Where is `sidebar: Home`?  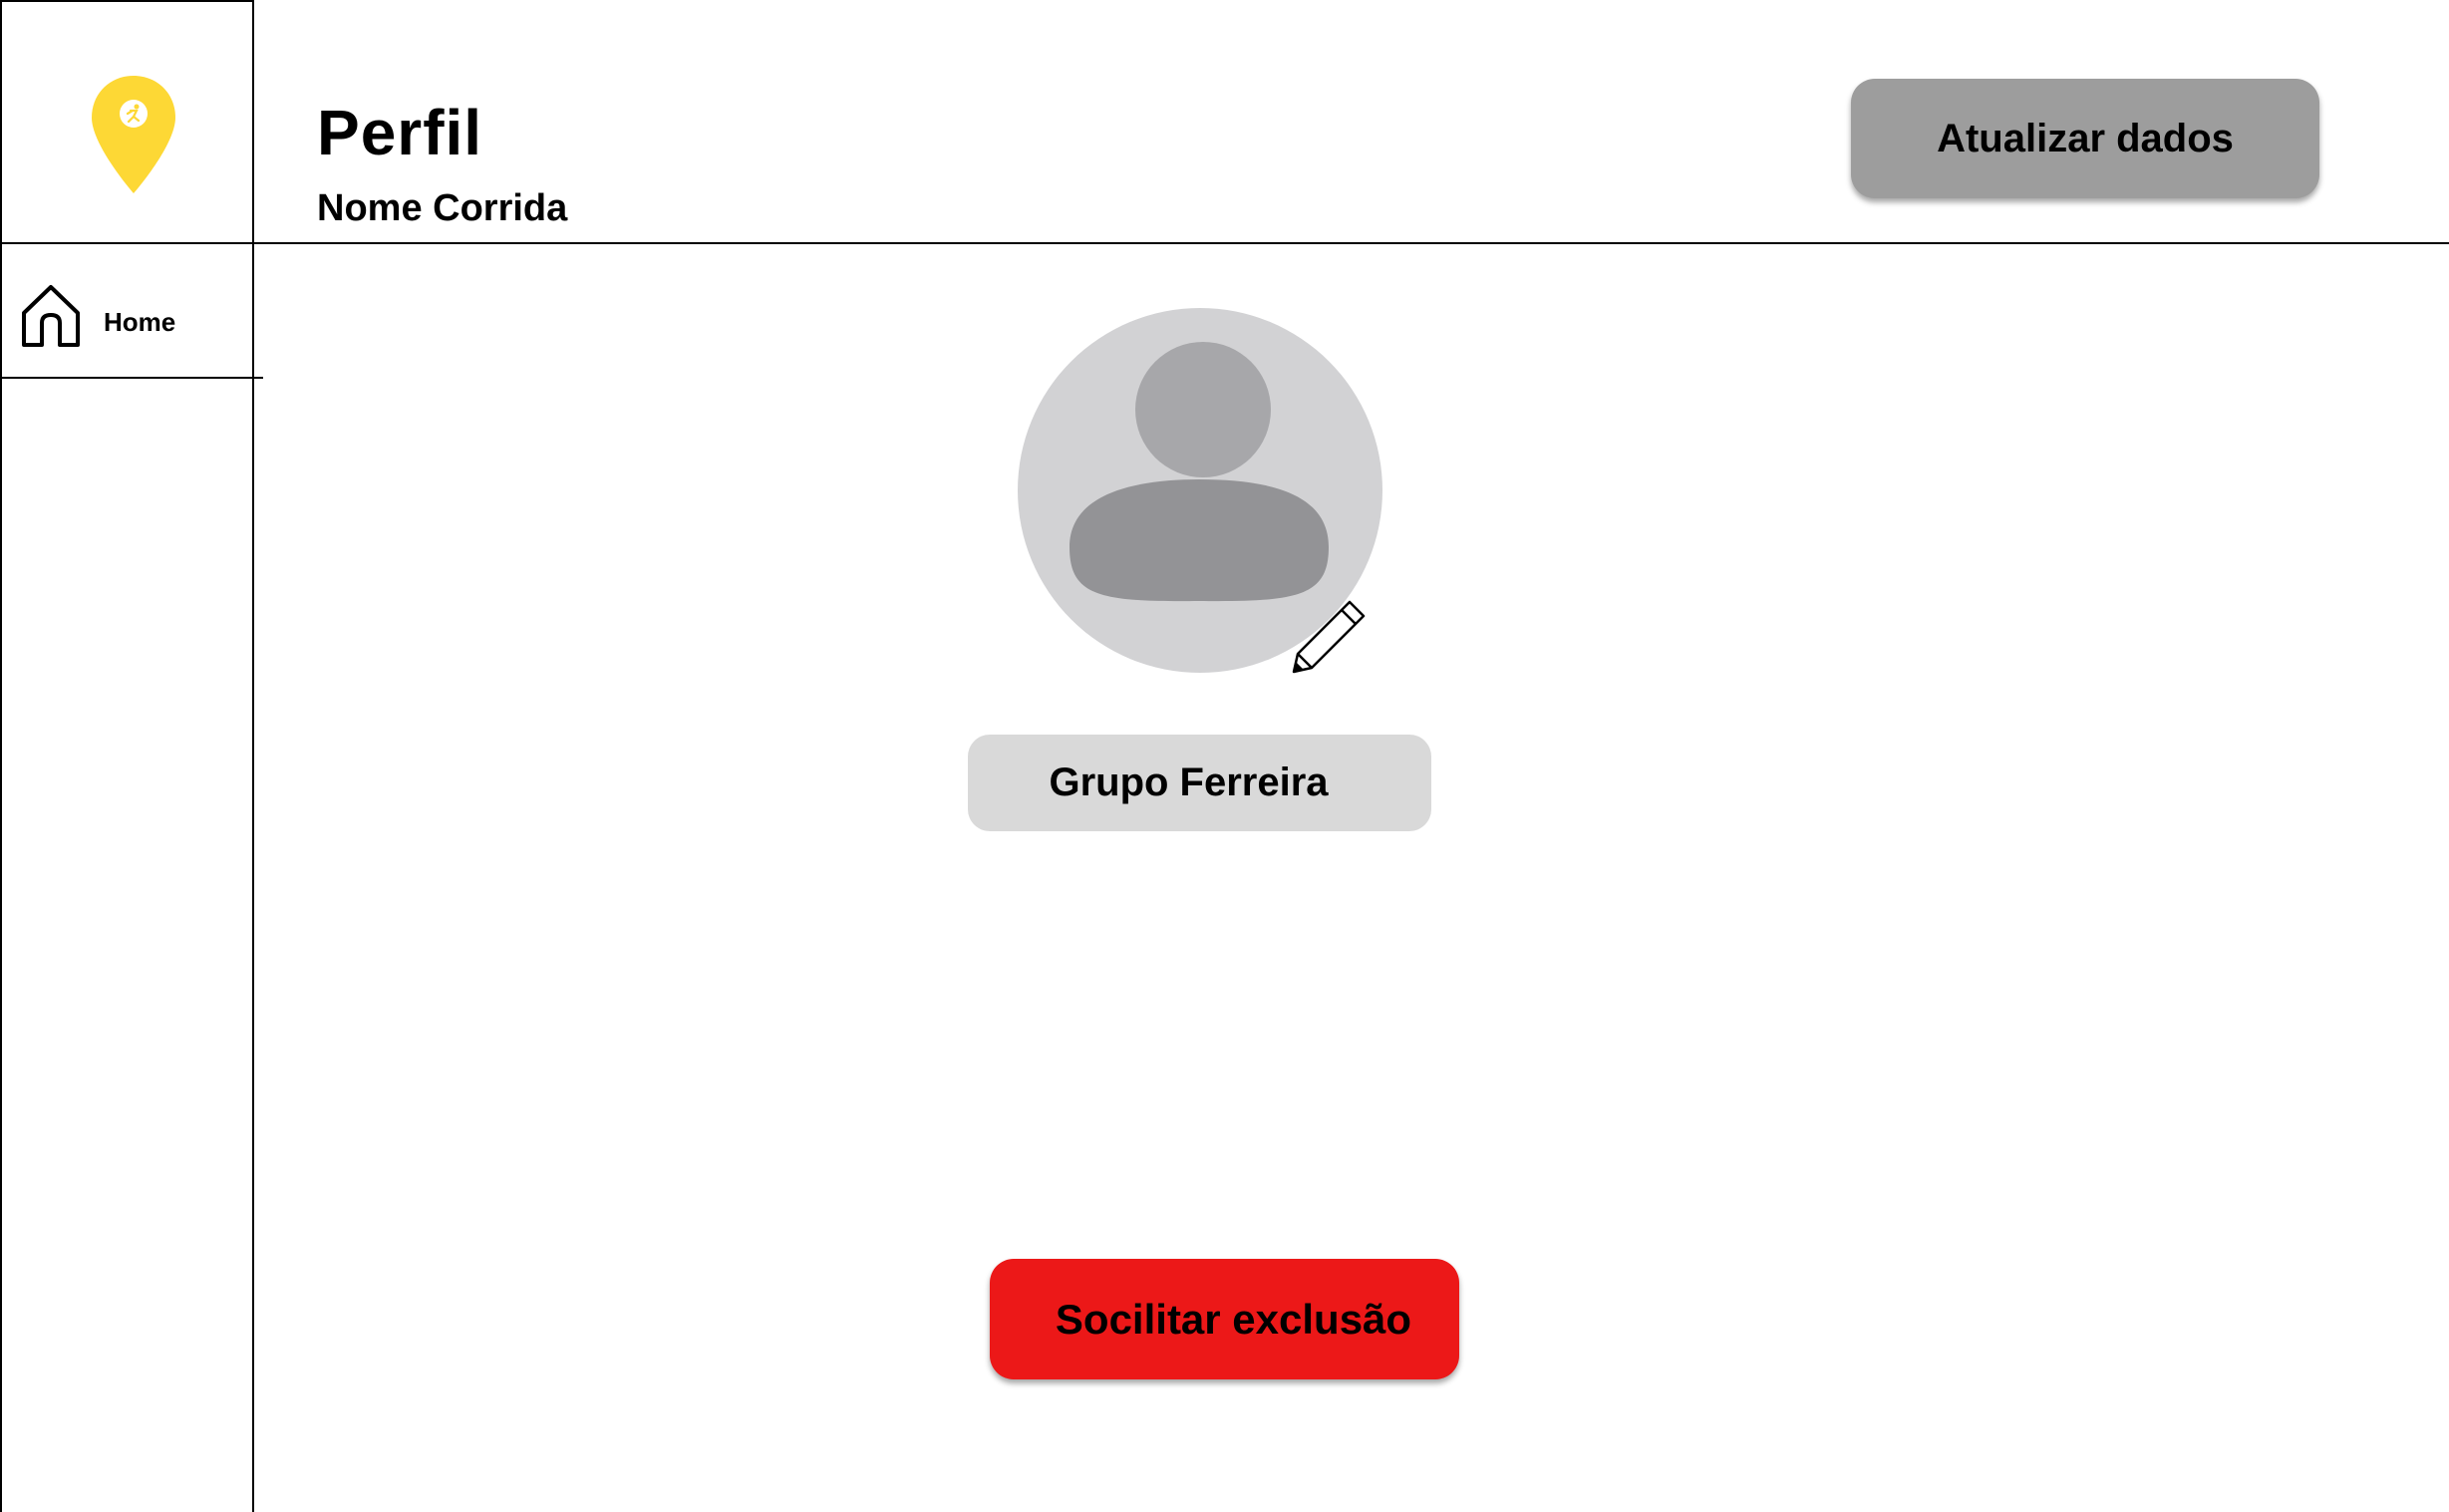
sidebar: Home is located at coordinates (131, 756).